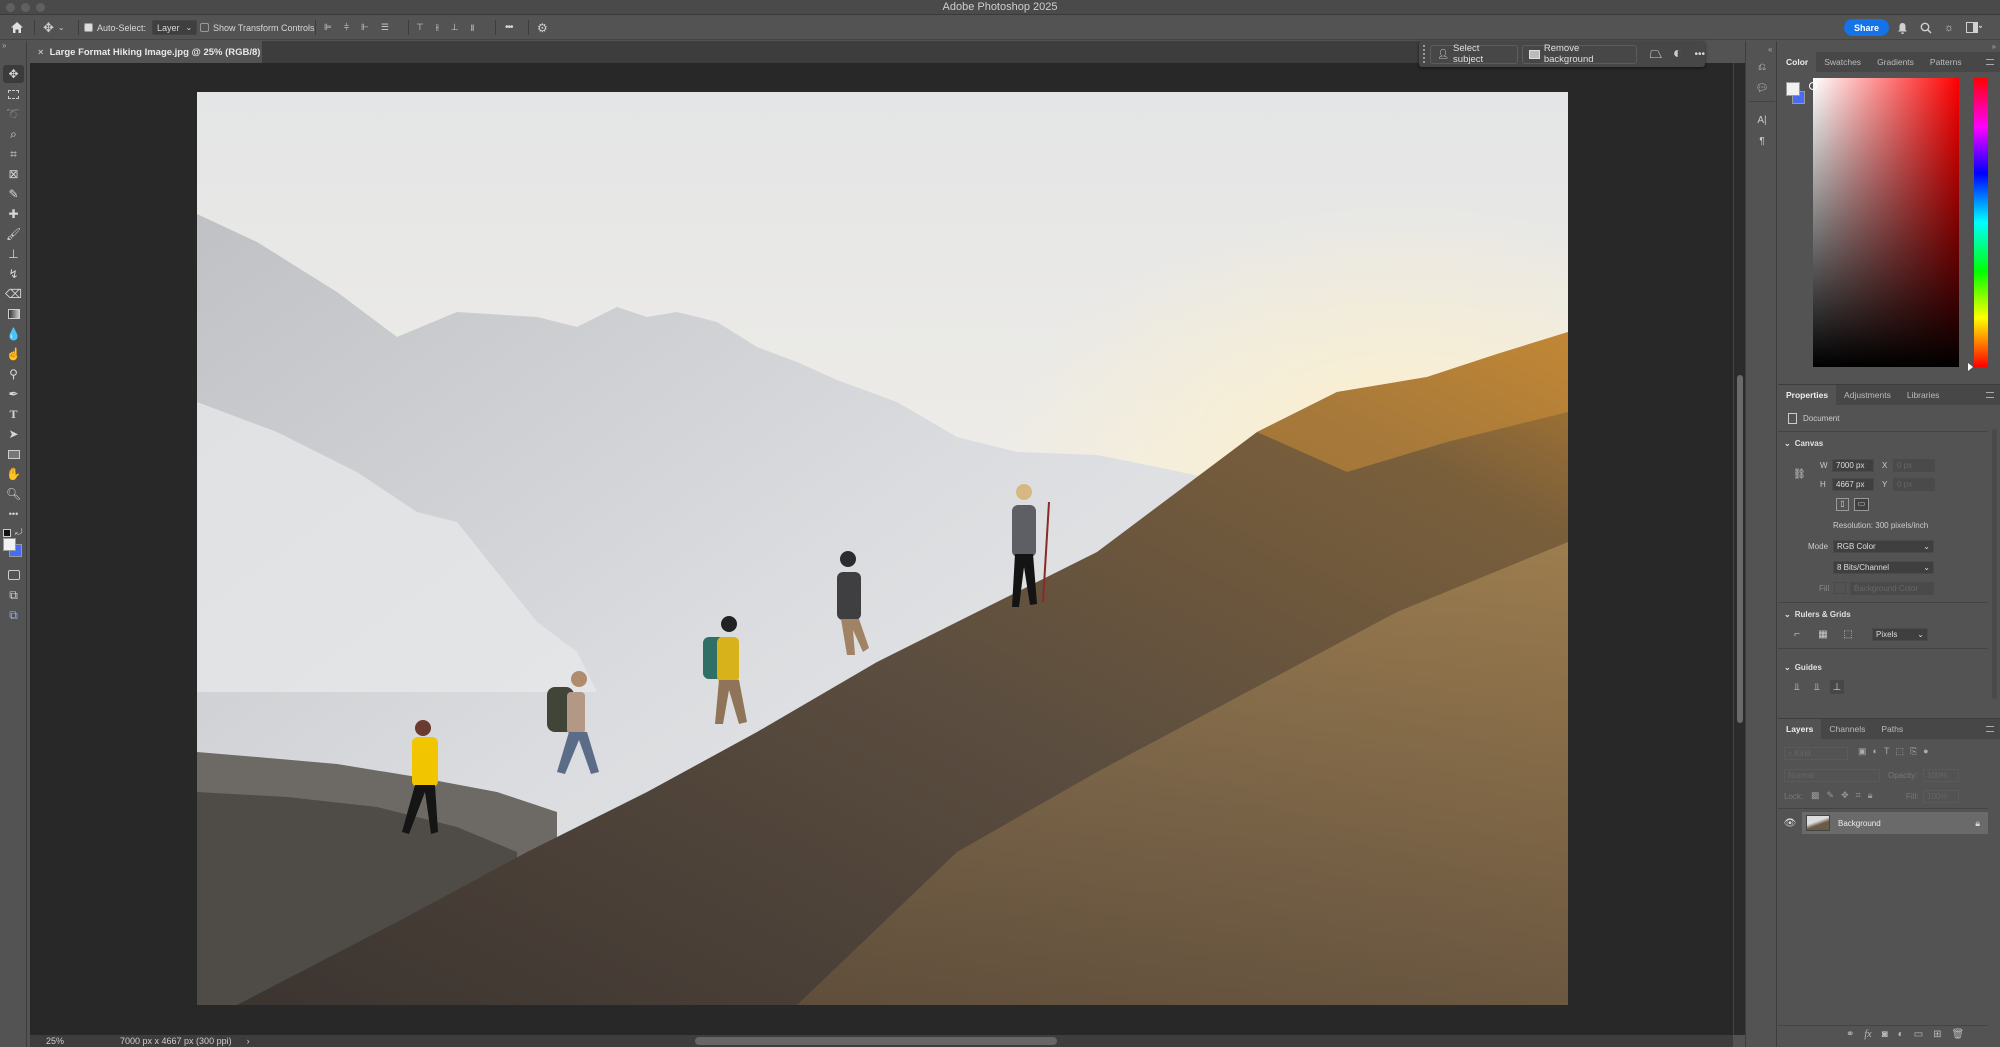 This screenshot has height=1047, width=2000. I want to click on path-select-tool: ➤, so click(13, 434).